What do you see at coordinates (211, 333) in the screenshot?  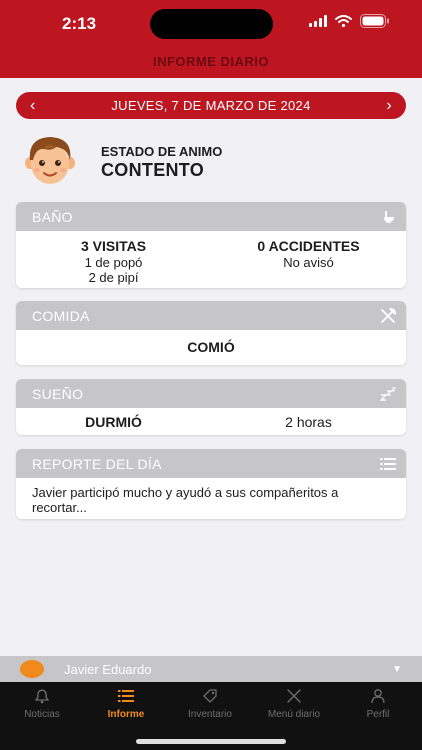 I see `meal-card: COMIDA COMIÓ` at bounding box center [211, 333].